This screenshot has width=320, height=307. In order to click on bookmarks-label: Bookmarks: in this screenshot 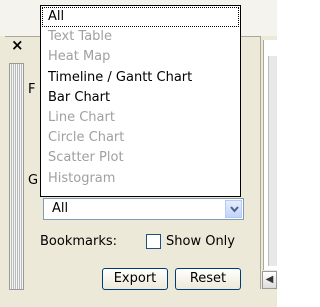, I will do `click(79, 241)`.